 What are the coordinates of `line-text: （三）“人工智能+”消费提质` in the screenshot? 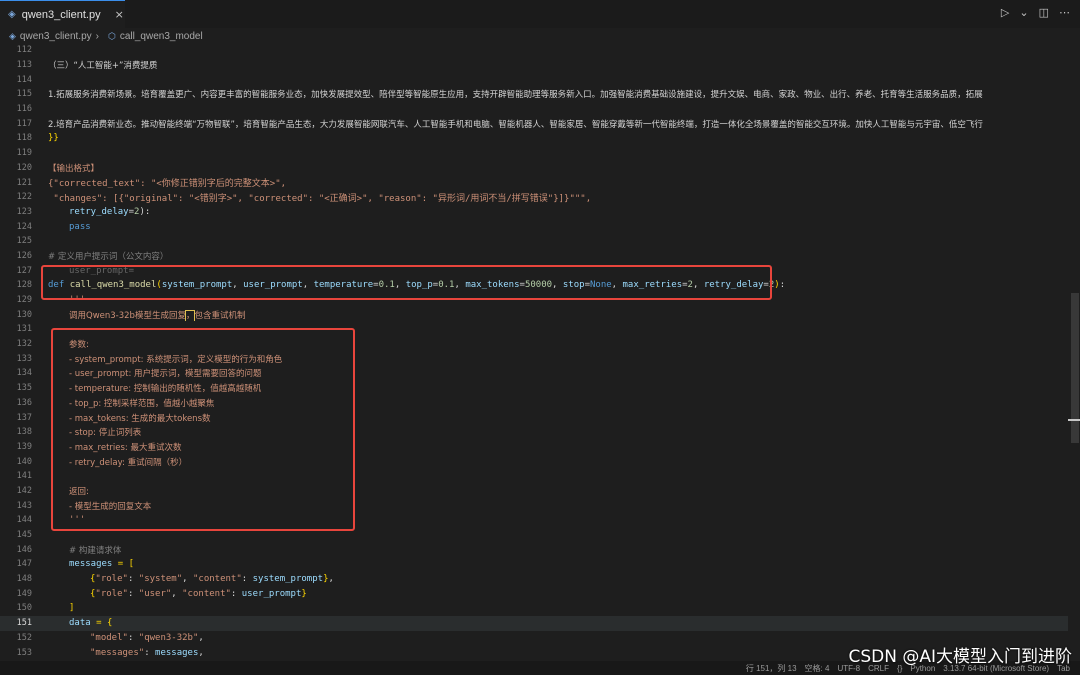 It's located at (103, 66).